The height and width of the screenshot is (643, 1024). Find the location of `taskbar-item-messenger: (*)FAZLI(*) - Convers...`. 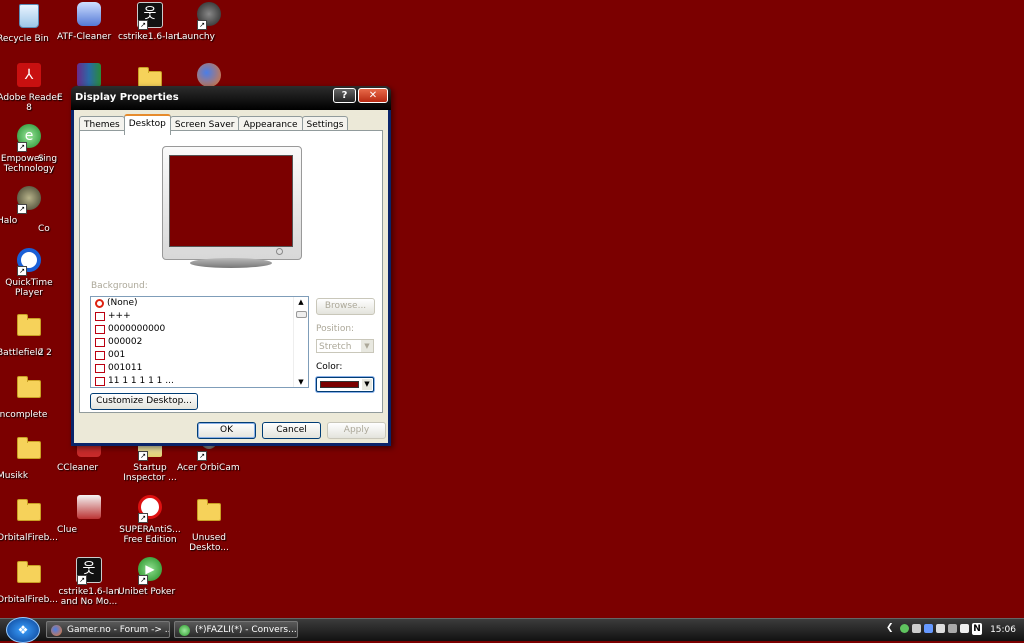

taskbar-item-messenger: (*)FAZLI(*) - Convers... is located at coordinates (236, 629).